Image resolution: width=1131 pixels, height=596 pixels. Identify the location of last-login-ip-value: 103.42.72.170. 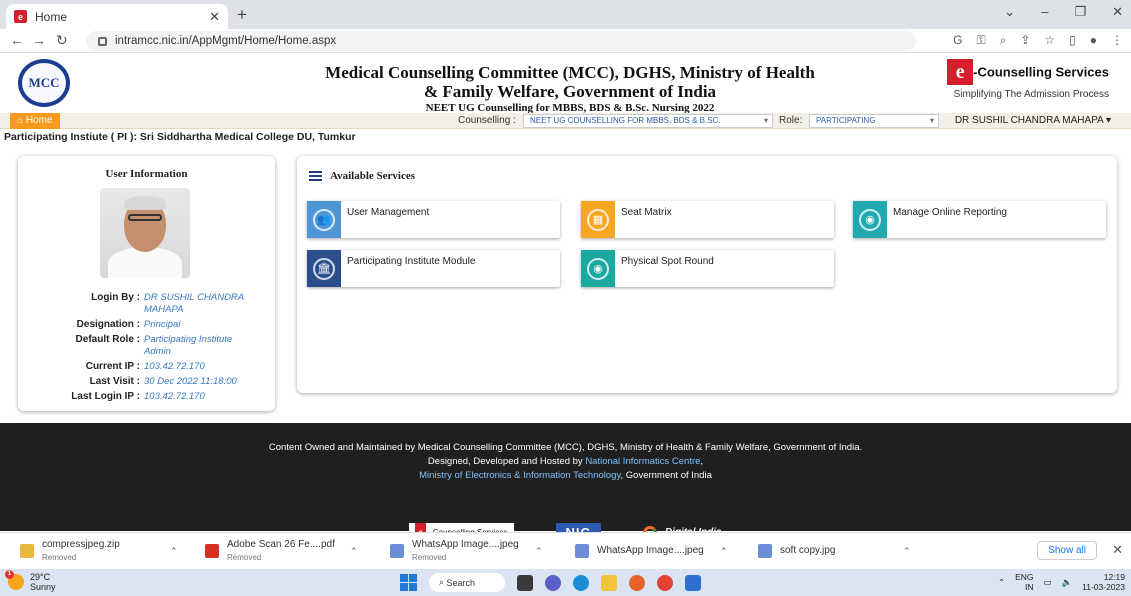
(174, 396).